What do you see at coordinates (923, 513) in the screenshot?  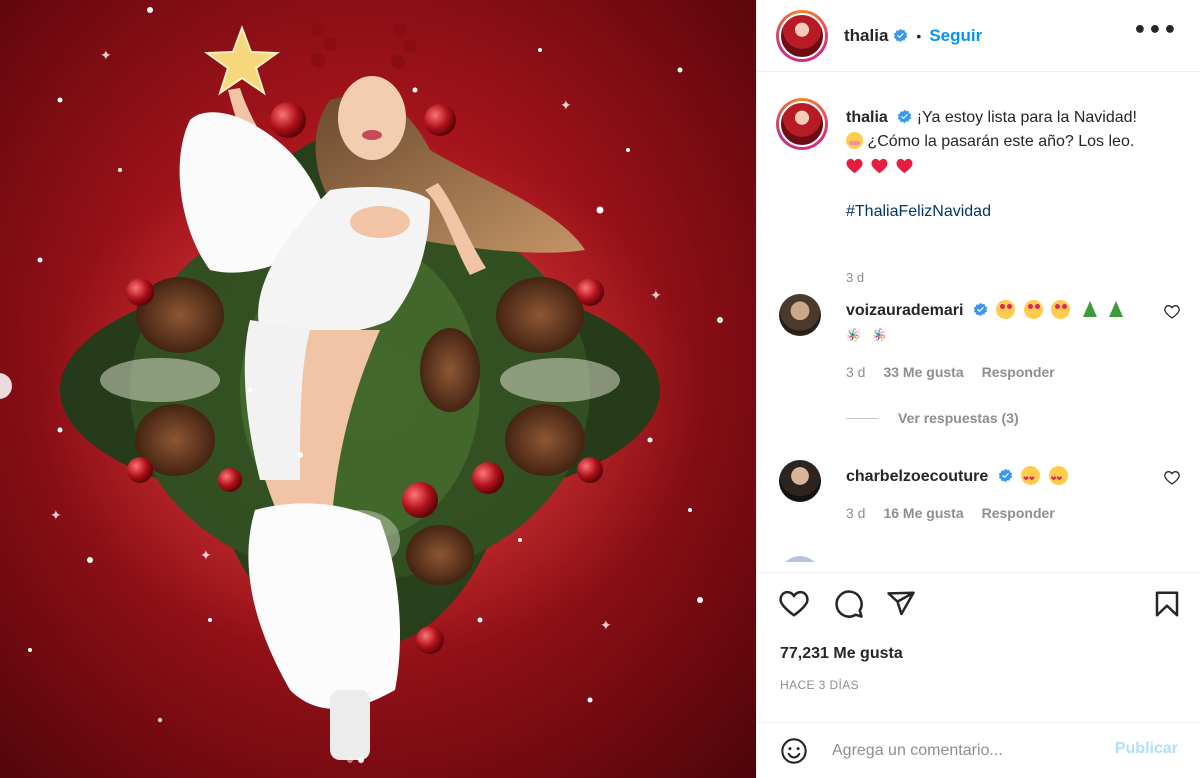 I see `comment-likes: 16 Me gusta` at bounding box center [923, 513].